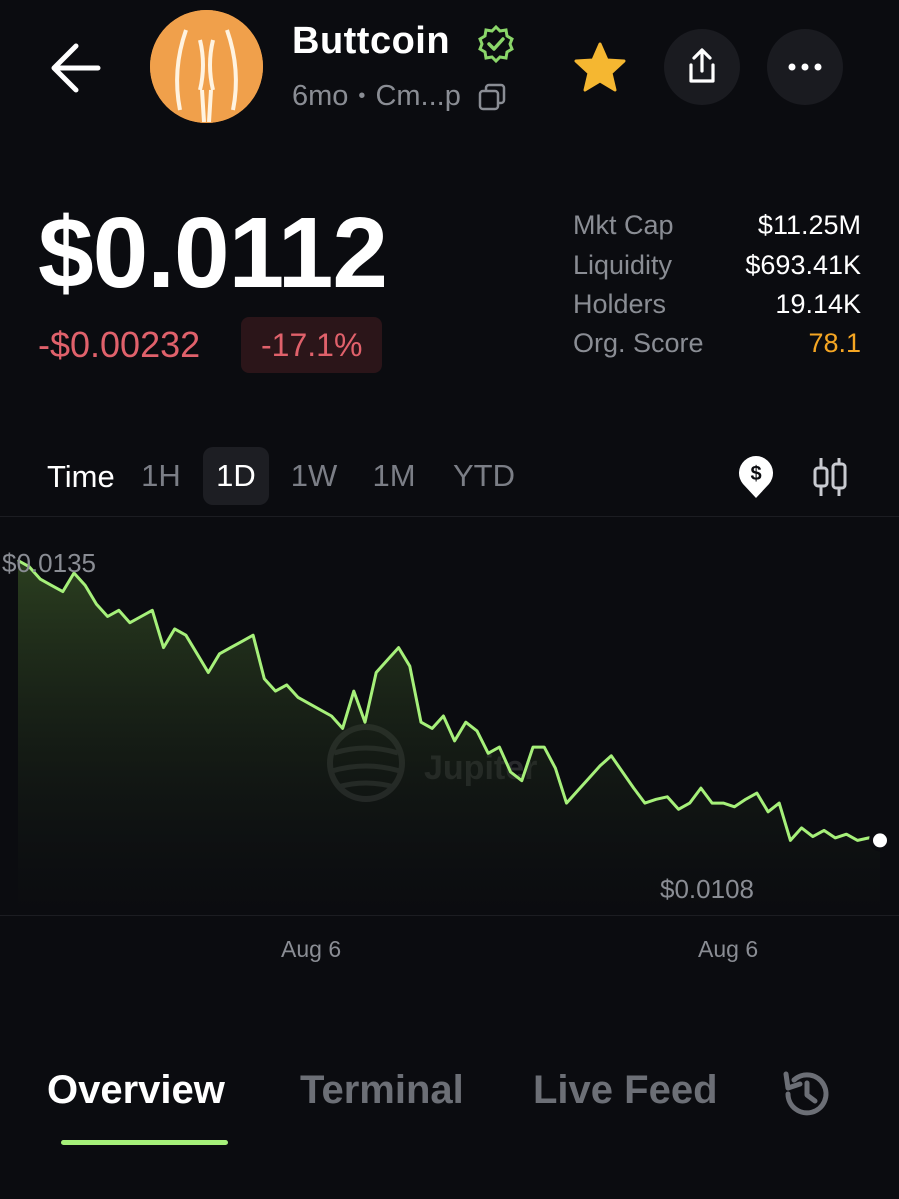 This screenshot has width=899, height=1199. What do you see at coordinates (449, 915) in the screenshot?
I see `chart-bottom-divider` at bounding box center [449, 915].